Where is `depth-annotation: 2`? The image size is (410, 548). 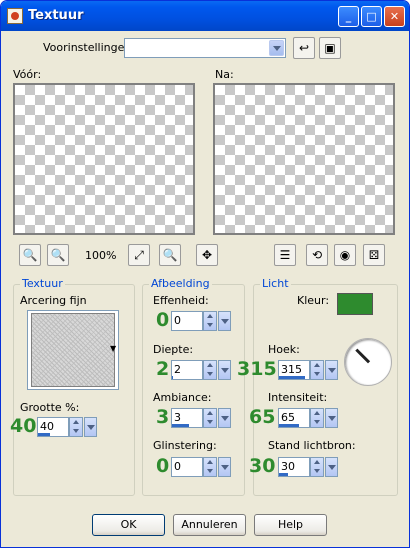 depth-annotation: 2 is located at coordinates (163, 369).